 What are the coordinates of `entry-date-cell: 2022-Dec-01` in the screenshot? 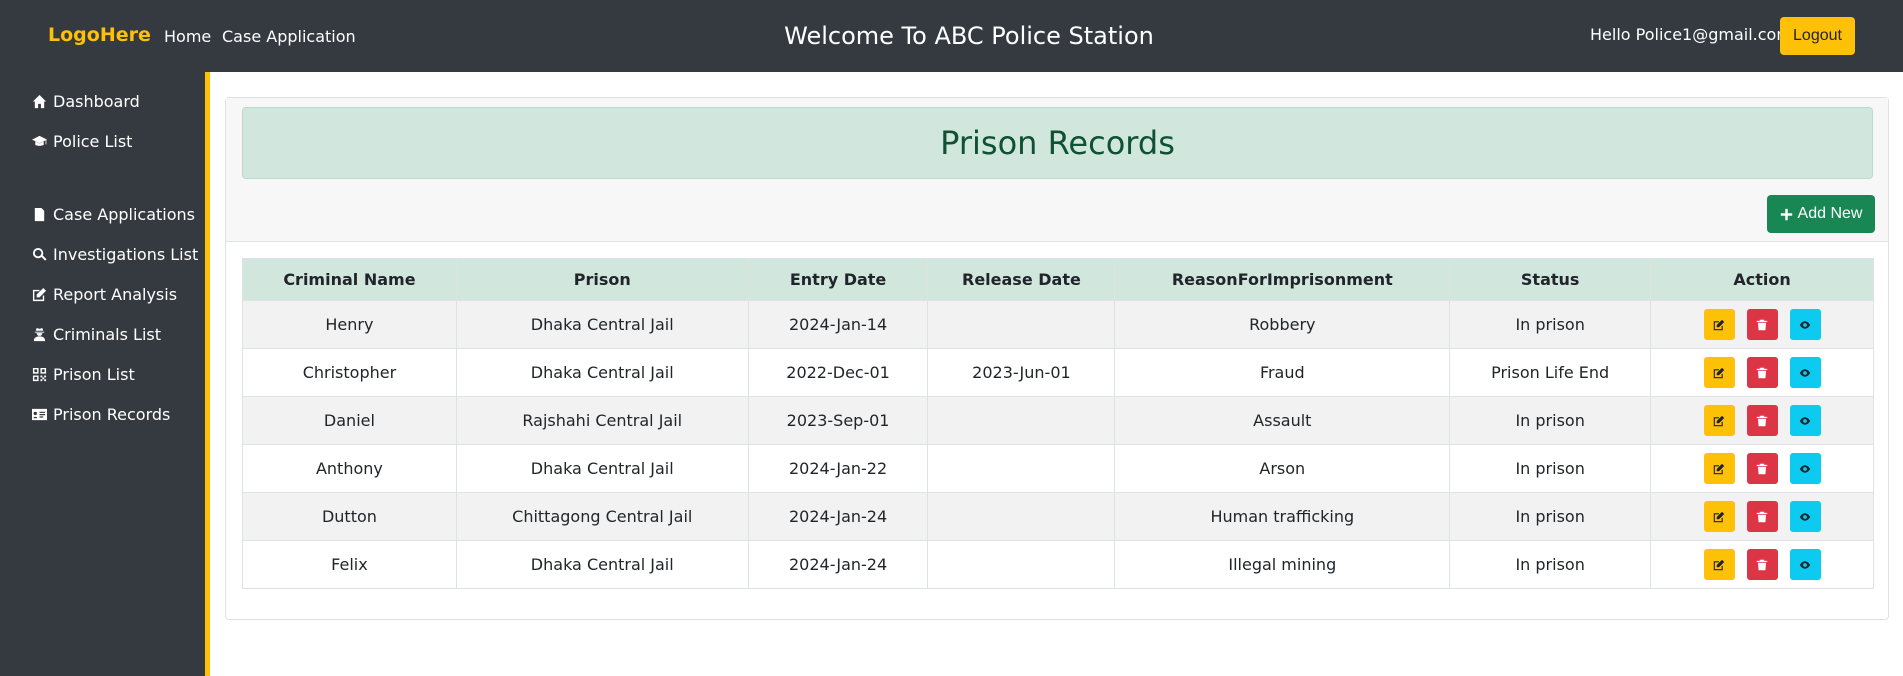 It's located at (838, 372).